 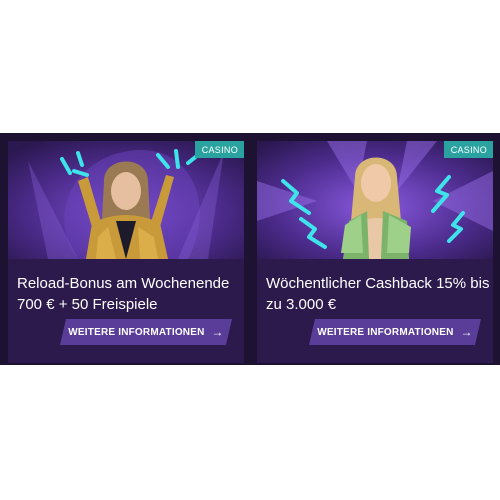 I want to click on promo-title-line2: zu 3.000 €, so click(x=301, y=304).